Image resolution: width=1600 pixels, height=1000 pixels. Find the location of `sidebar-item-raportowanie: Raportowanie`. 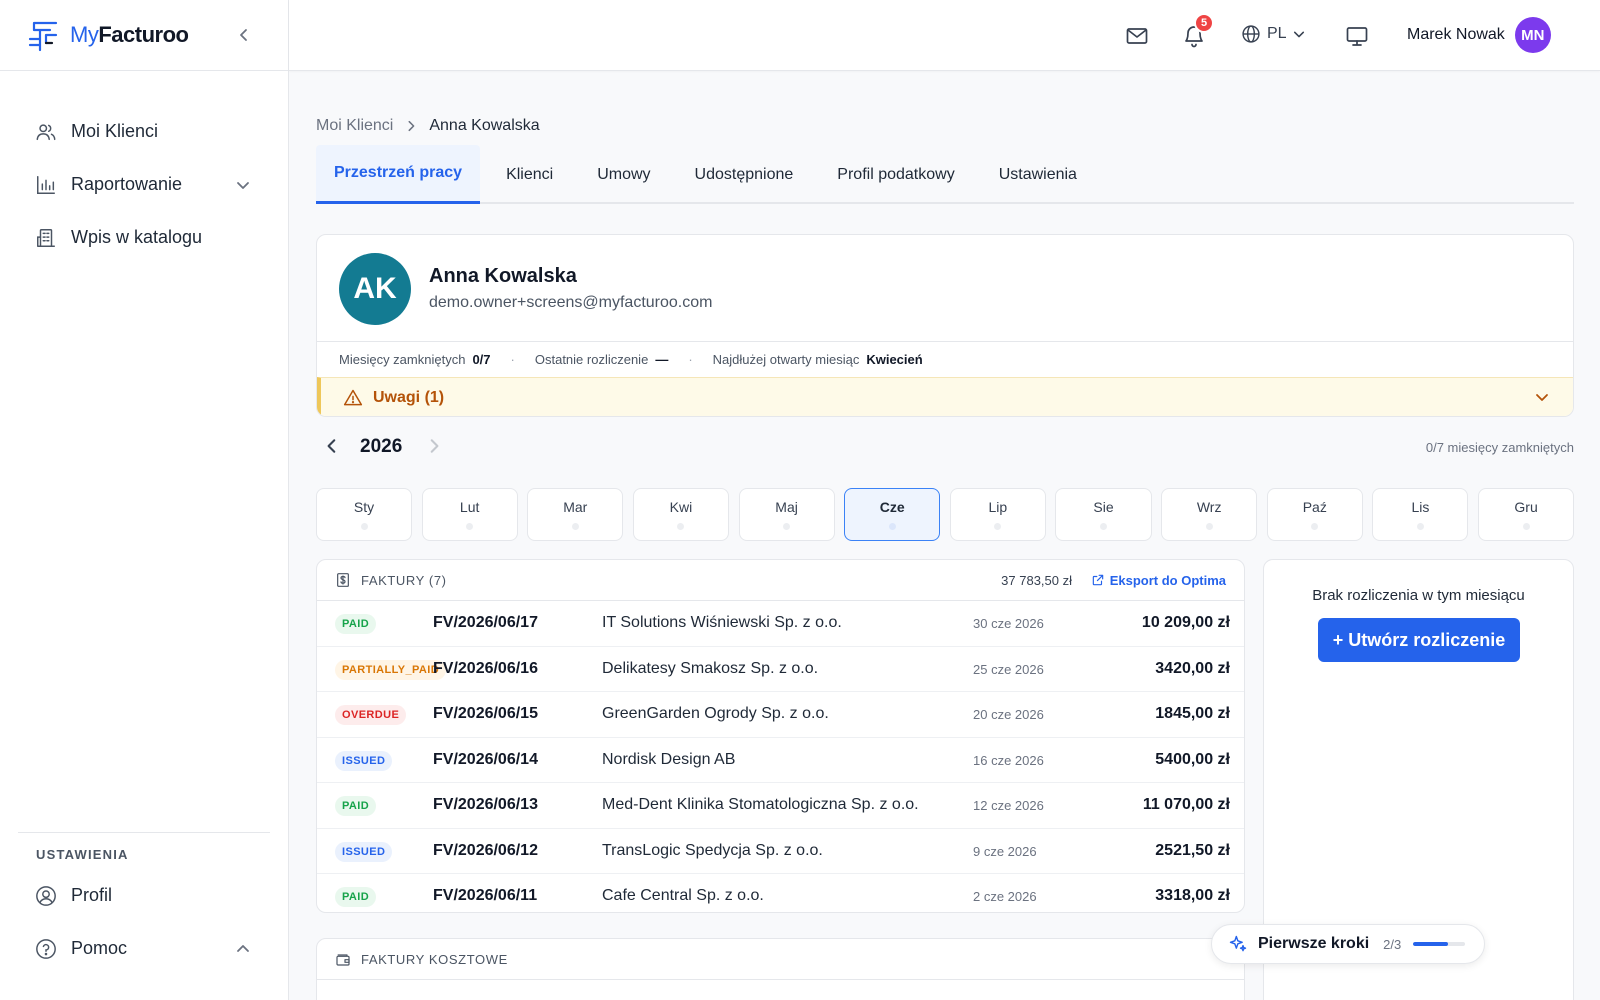

sidebar-item-raportowanie: Raportowanie is located at coordinates (144, 184).